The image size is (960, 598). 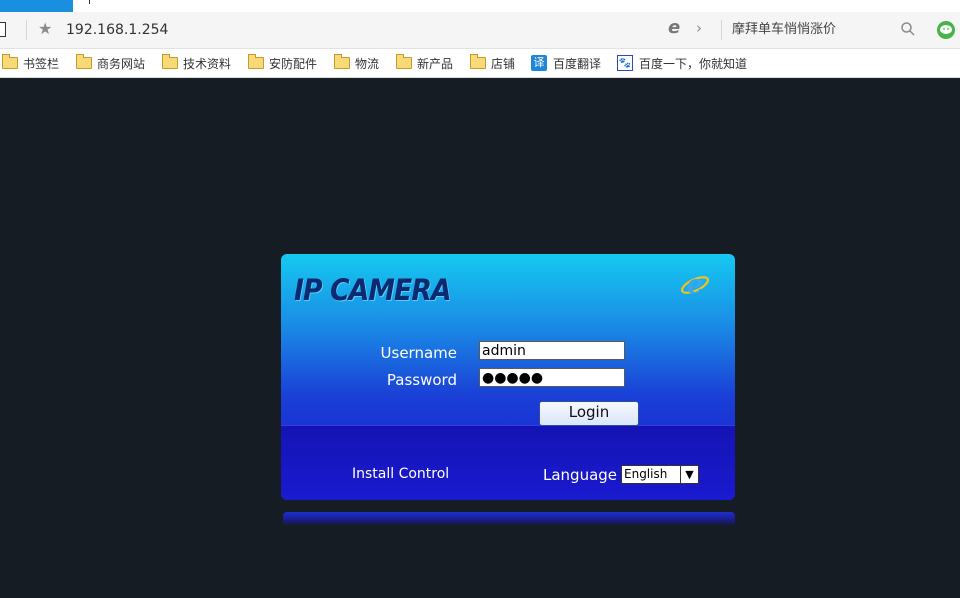 What do you see at coordinates (121, 63) in the screenshot?
I see `bookmark-label: 商务网站` at bounding box center [121, 63].